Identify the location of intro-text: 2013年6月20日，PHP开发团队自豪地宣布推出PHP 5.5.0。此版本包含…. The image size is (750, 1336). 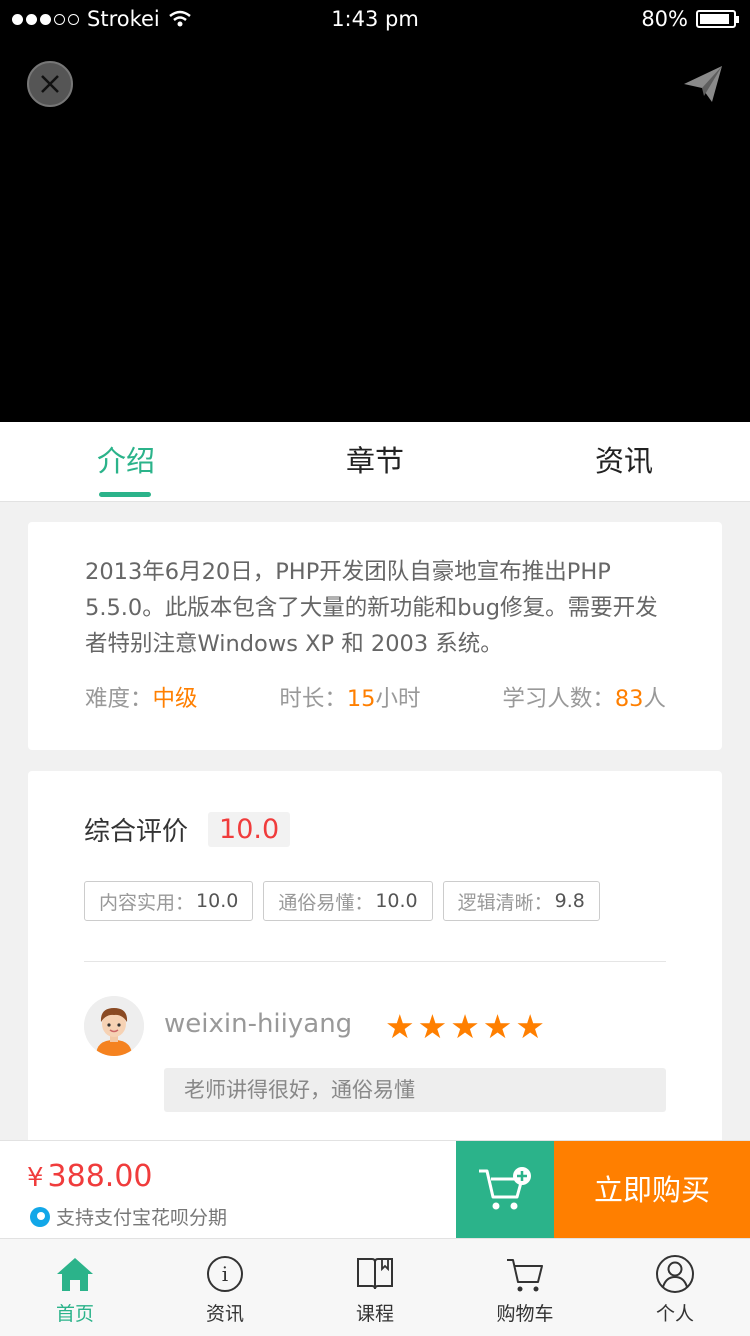
(371, 608).